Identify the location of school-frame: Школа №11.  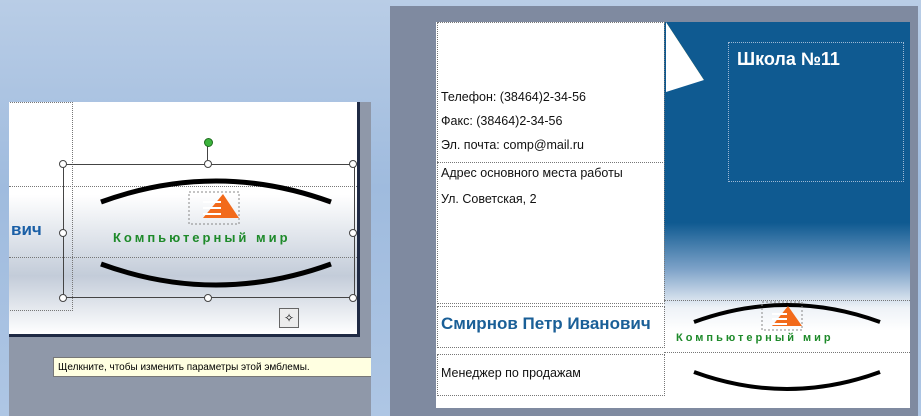
(816, 112).